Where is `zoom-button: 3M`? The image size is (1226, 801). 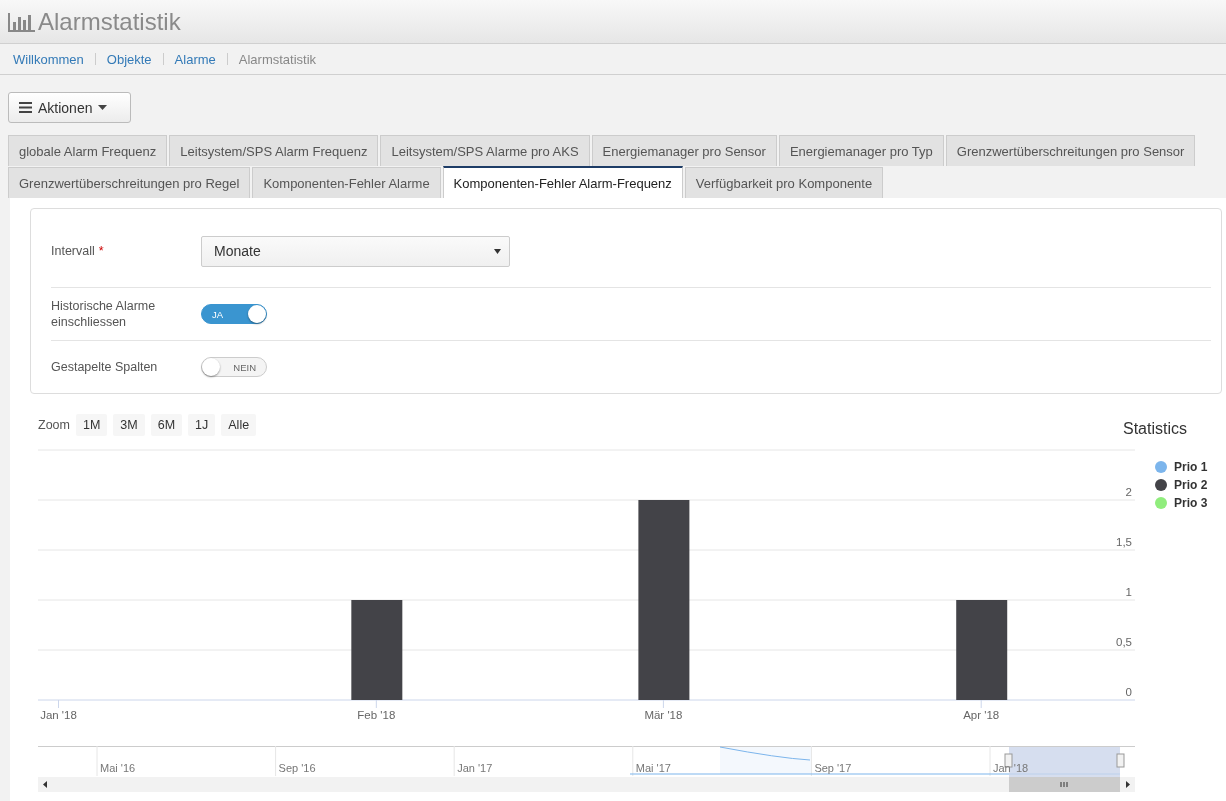 zoom-button: 3M is located at coordinates (129, 425).